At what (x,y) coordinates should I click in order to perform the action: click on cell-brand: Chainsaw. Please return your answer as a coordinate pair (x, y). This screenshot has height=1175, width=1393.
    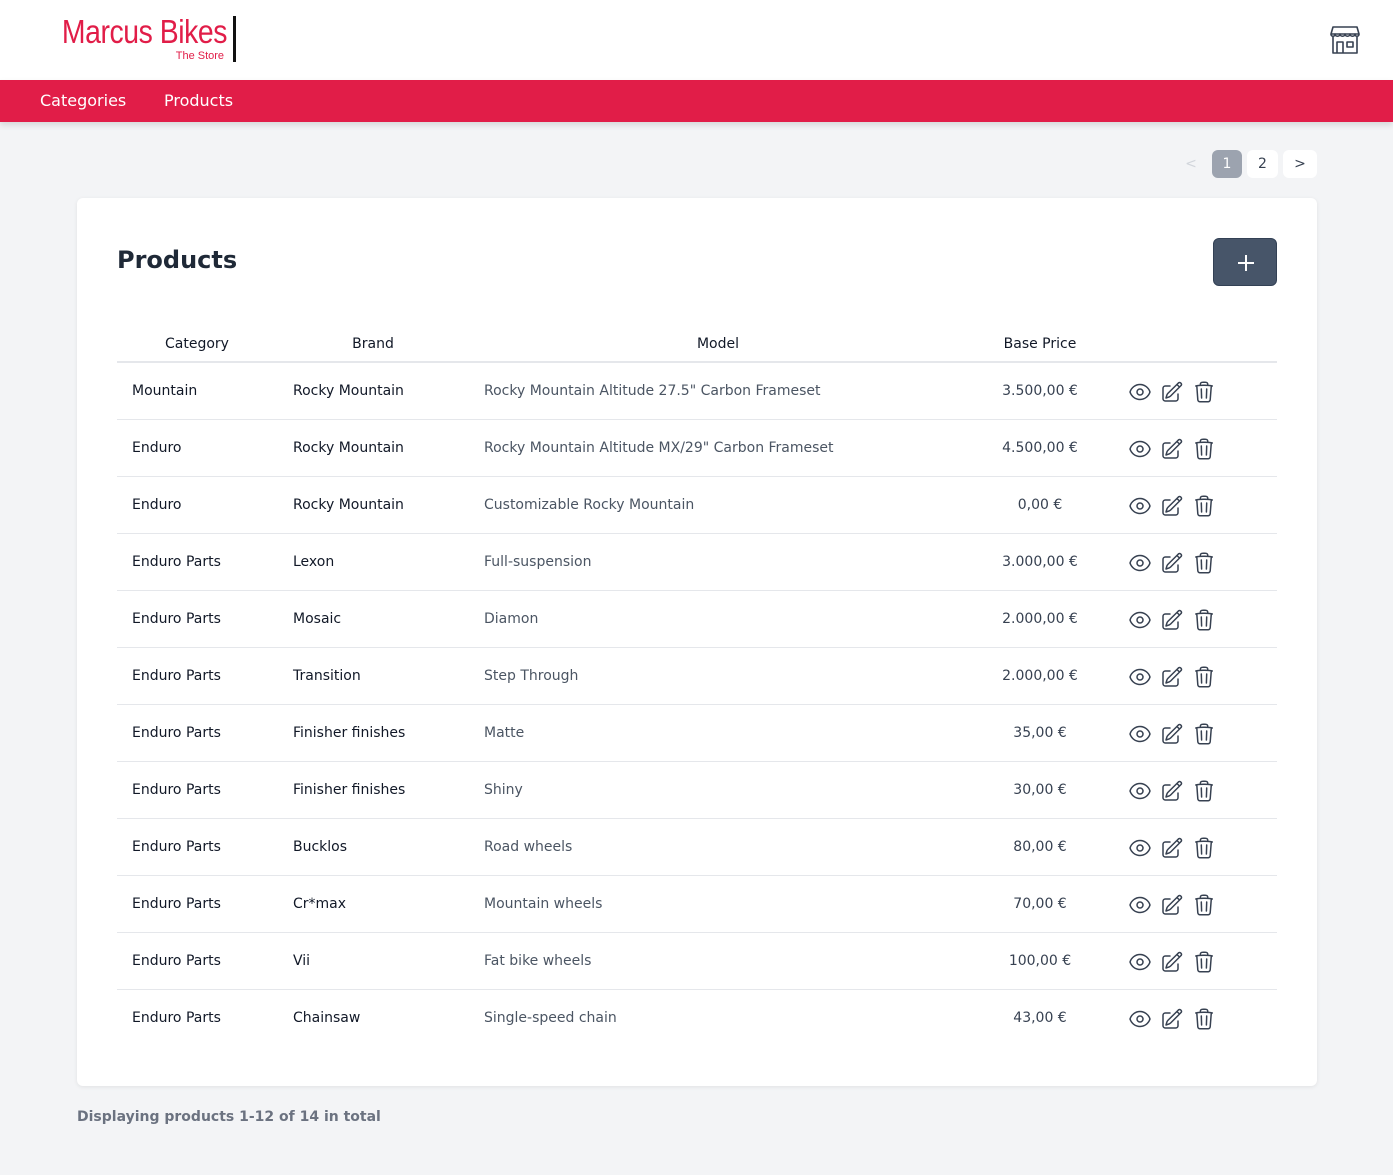
    Looking at the image, I should click on (327, 1018).